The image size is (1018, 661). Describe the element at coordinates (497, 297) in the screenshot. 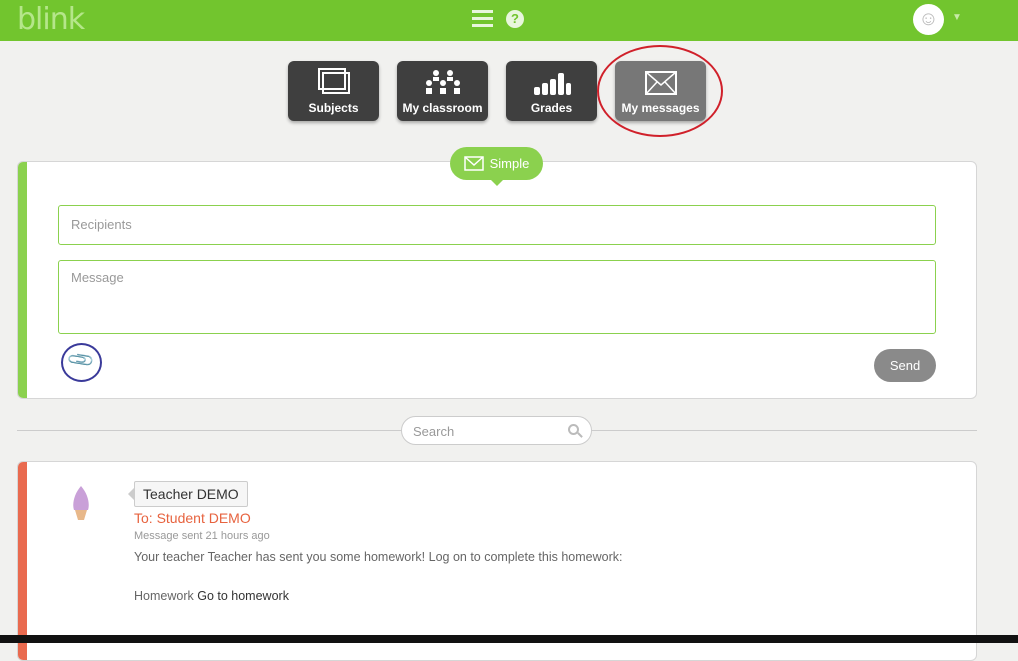

I see `message-input: Message` at that location.